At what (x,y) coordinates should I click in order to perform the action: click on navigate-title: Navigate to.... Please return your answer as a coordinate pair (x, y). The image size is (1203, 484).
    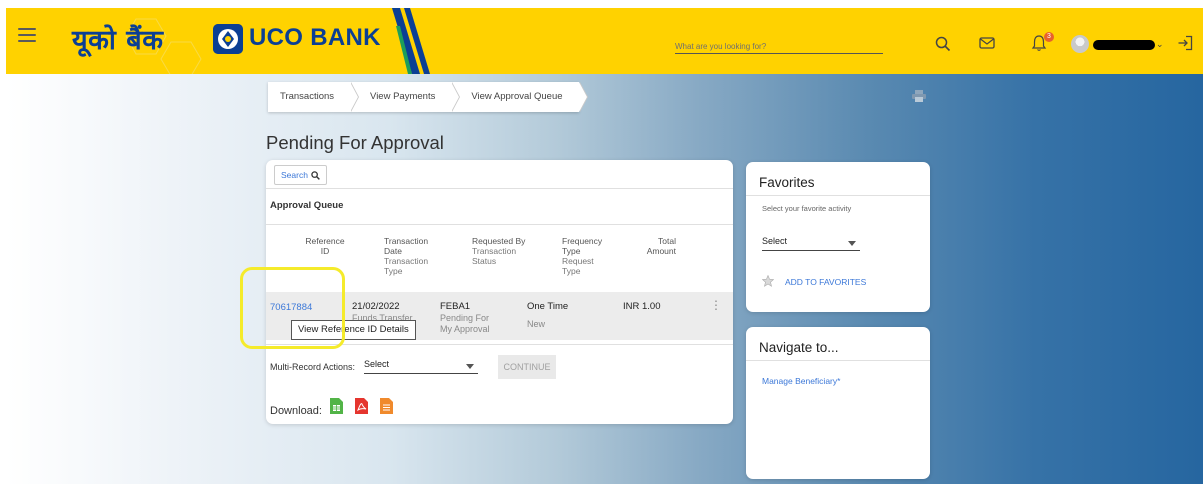
    Looking at the image, I should click on (799, 347).